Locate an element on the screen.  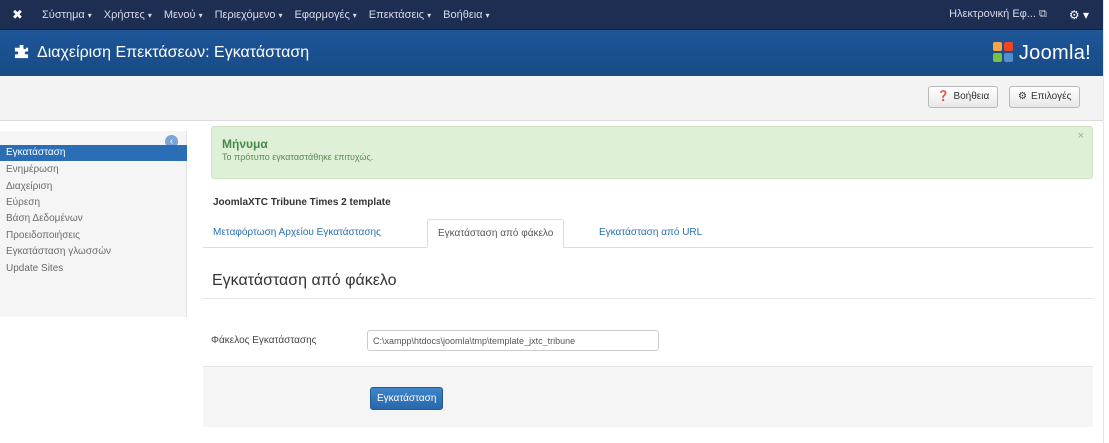
menu-extensions: Επεκτάσεις ▾ is located at coordinates (400, 15).